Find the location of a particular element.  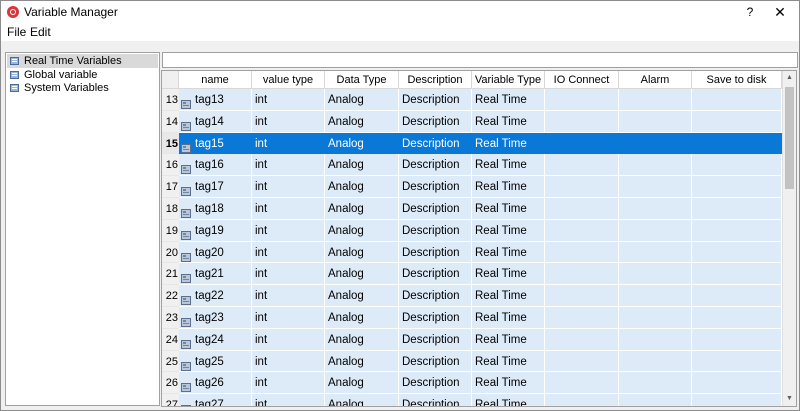

column-header: value type is located at coordinates (288, 80).